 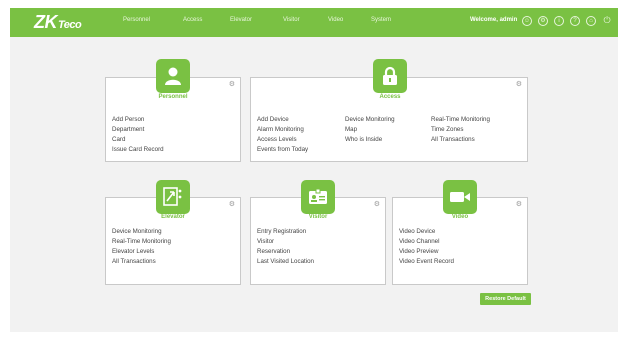 I want to click on video-title: Video, so click(x=460, y=217).